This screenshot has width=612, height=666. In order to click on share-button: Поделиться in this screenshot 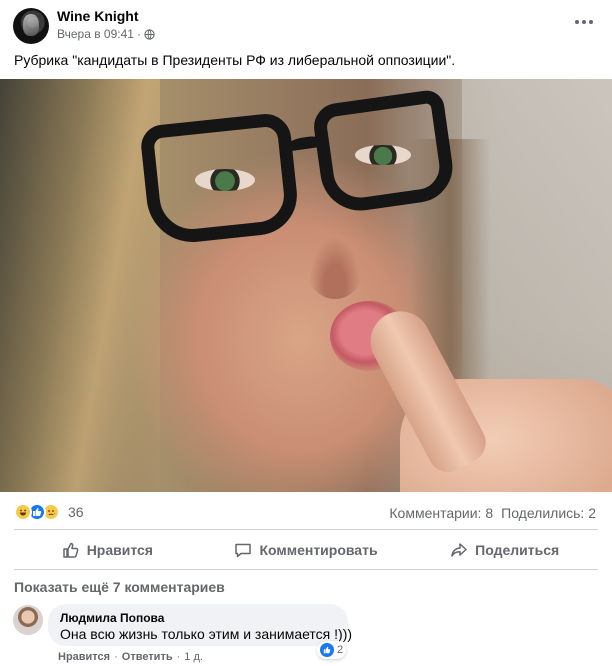, I will do `click(504, 550)`.